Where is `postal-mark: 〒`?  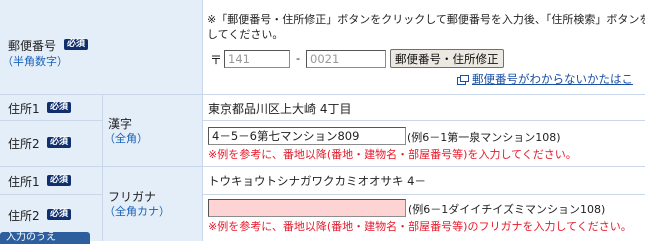
postal-mark: 〒 is located at coordinates (216, 60).